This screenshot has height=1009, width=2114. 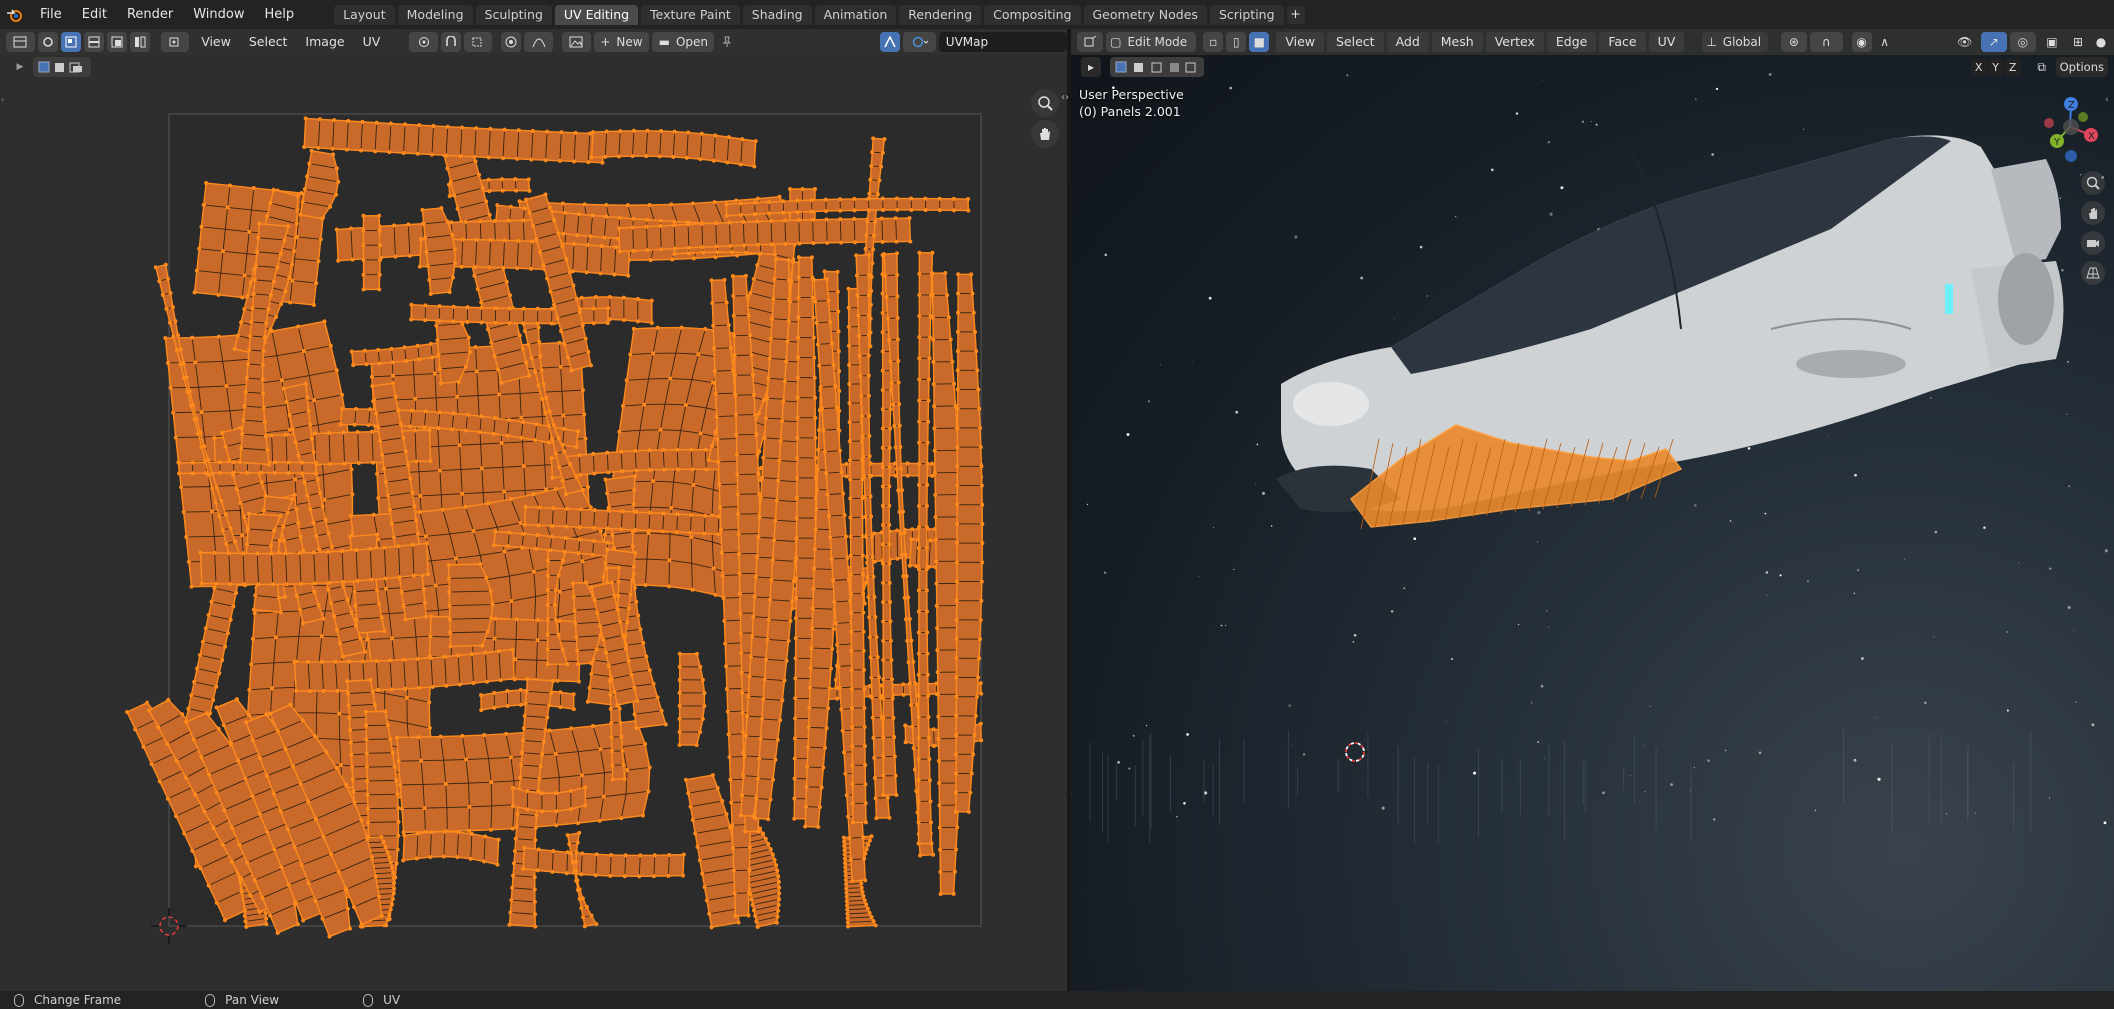 I want to click on area-corner-arrow-icon: ‹, so click(x=2107, y=100).